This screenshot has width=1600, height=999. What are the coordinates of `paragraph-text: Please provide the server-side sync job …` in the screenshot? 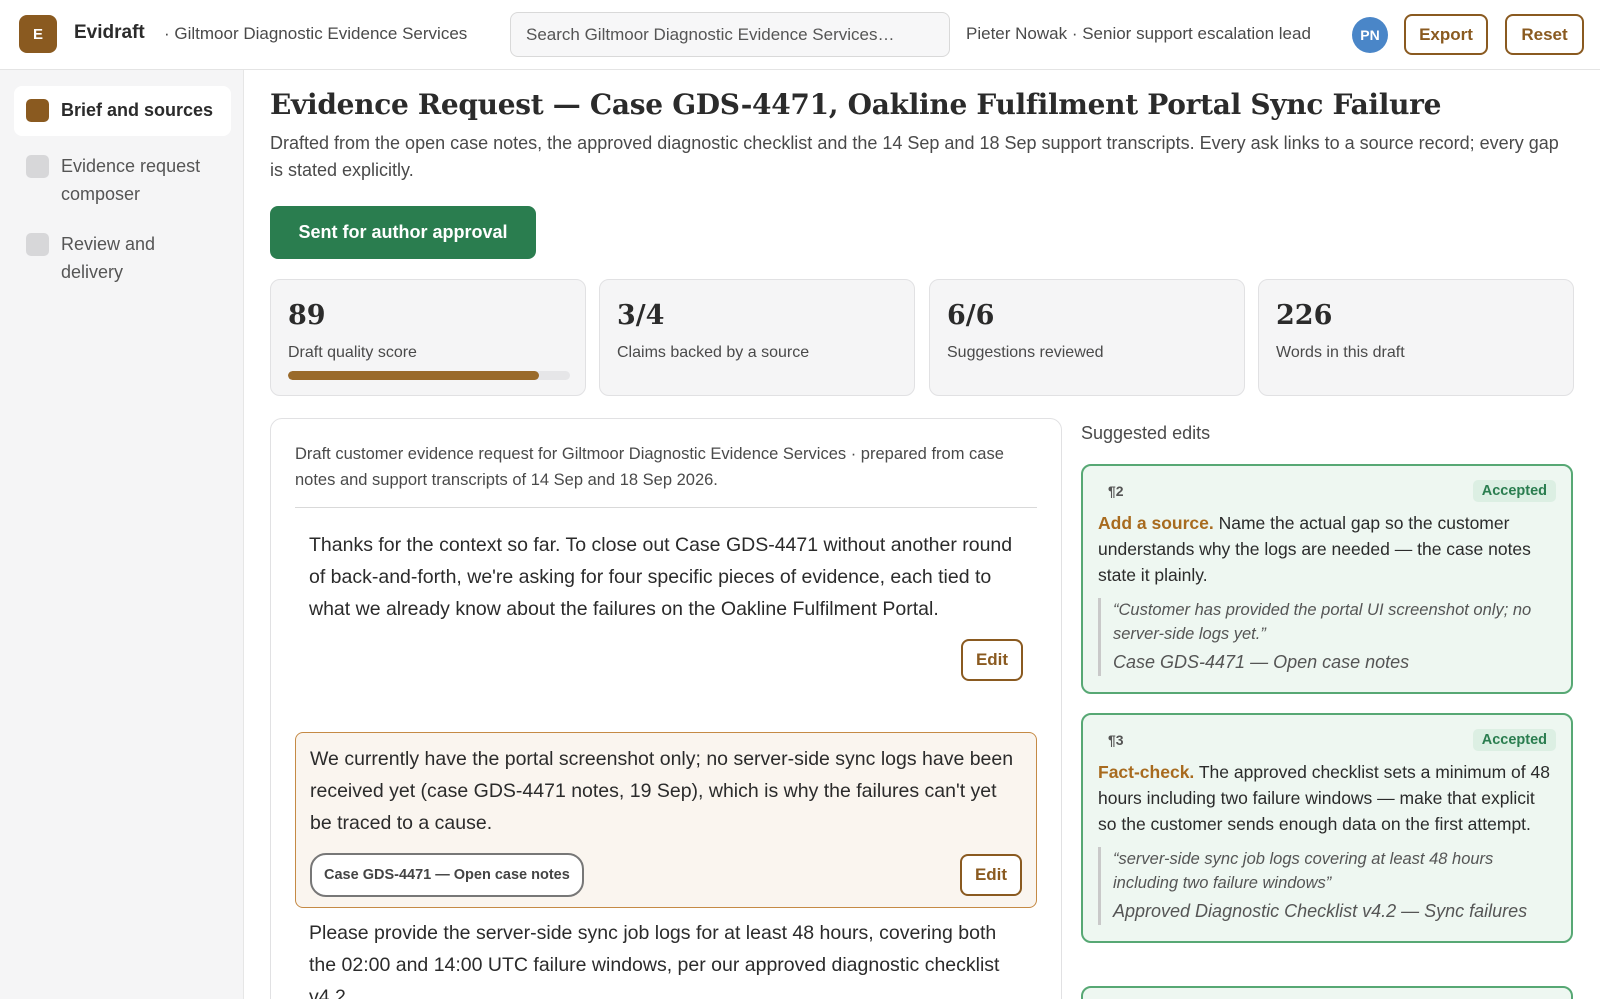 It's located at (654, 960).